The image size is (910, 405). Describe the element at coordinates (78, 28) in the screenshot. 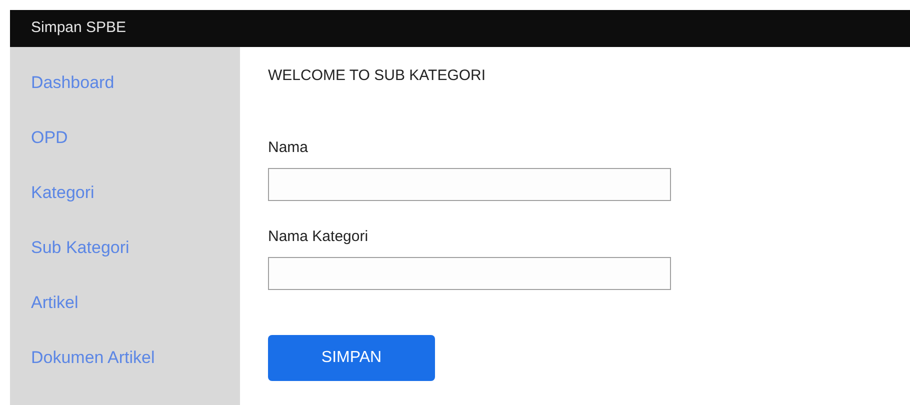

I see `app-title: Simpan SPBE` at that location.